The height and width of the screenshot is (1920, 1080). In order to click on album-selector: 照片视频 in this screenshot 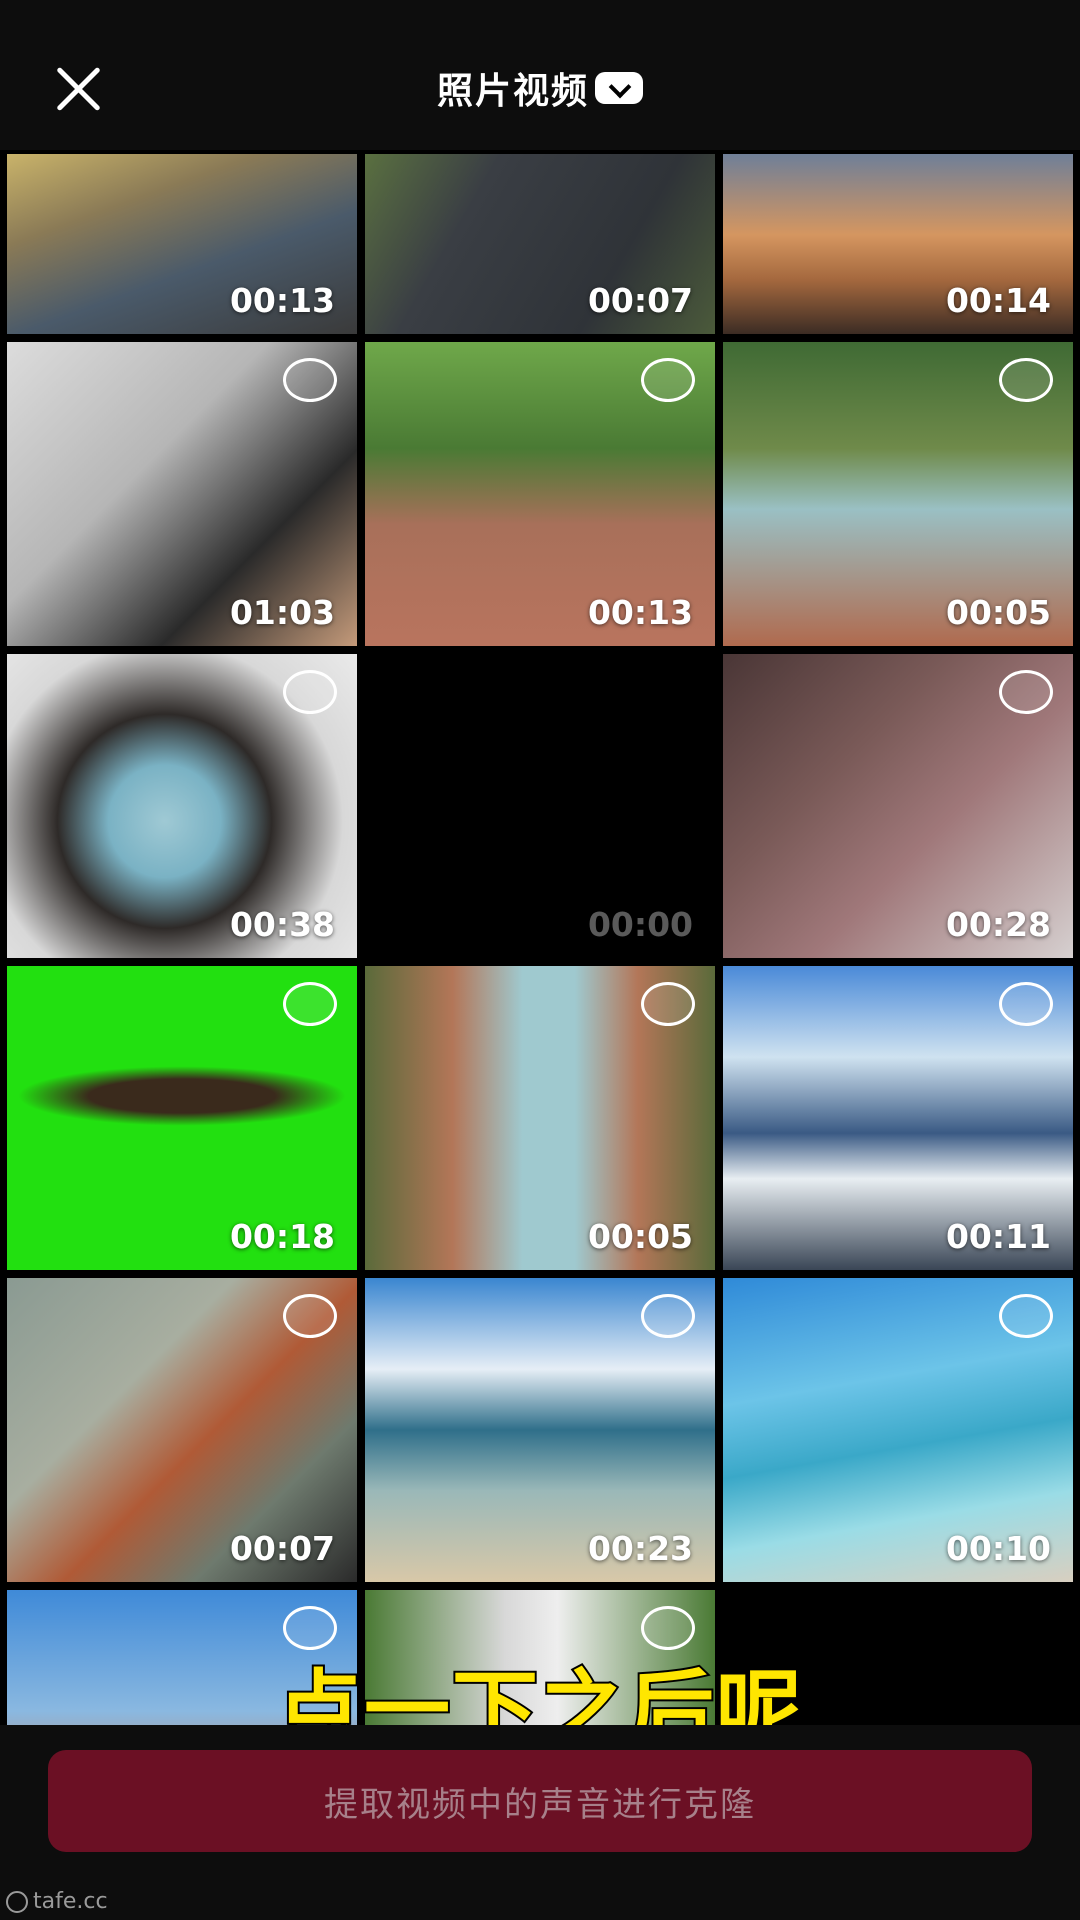, I will do `click(540, 88)`.